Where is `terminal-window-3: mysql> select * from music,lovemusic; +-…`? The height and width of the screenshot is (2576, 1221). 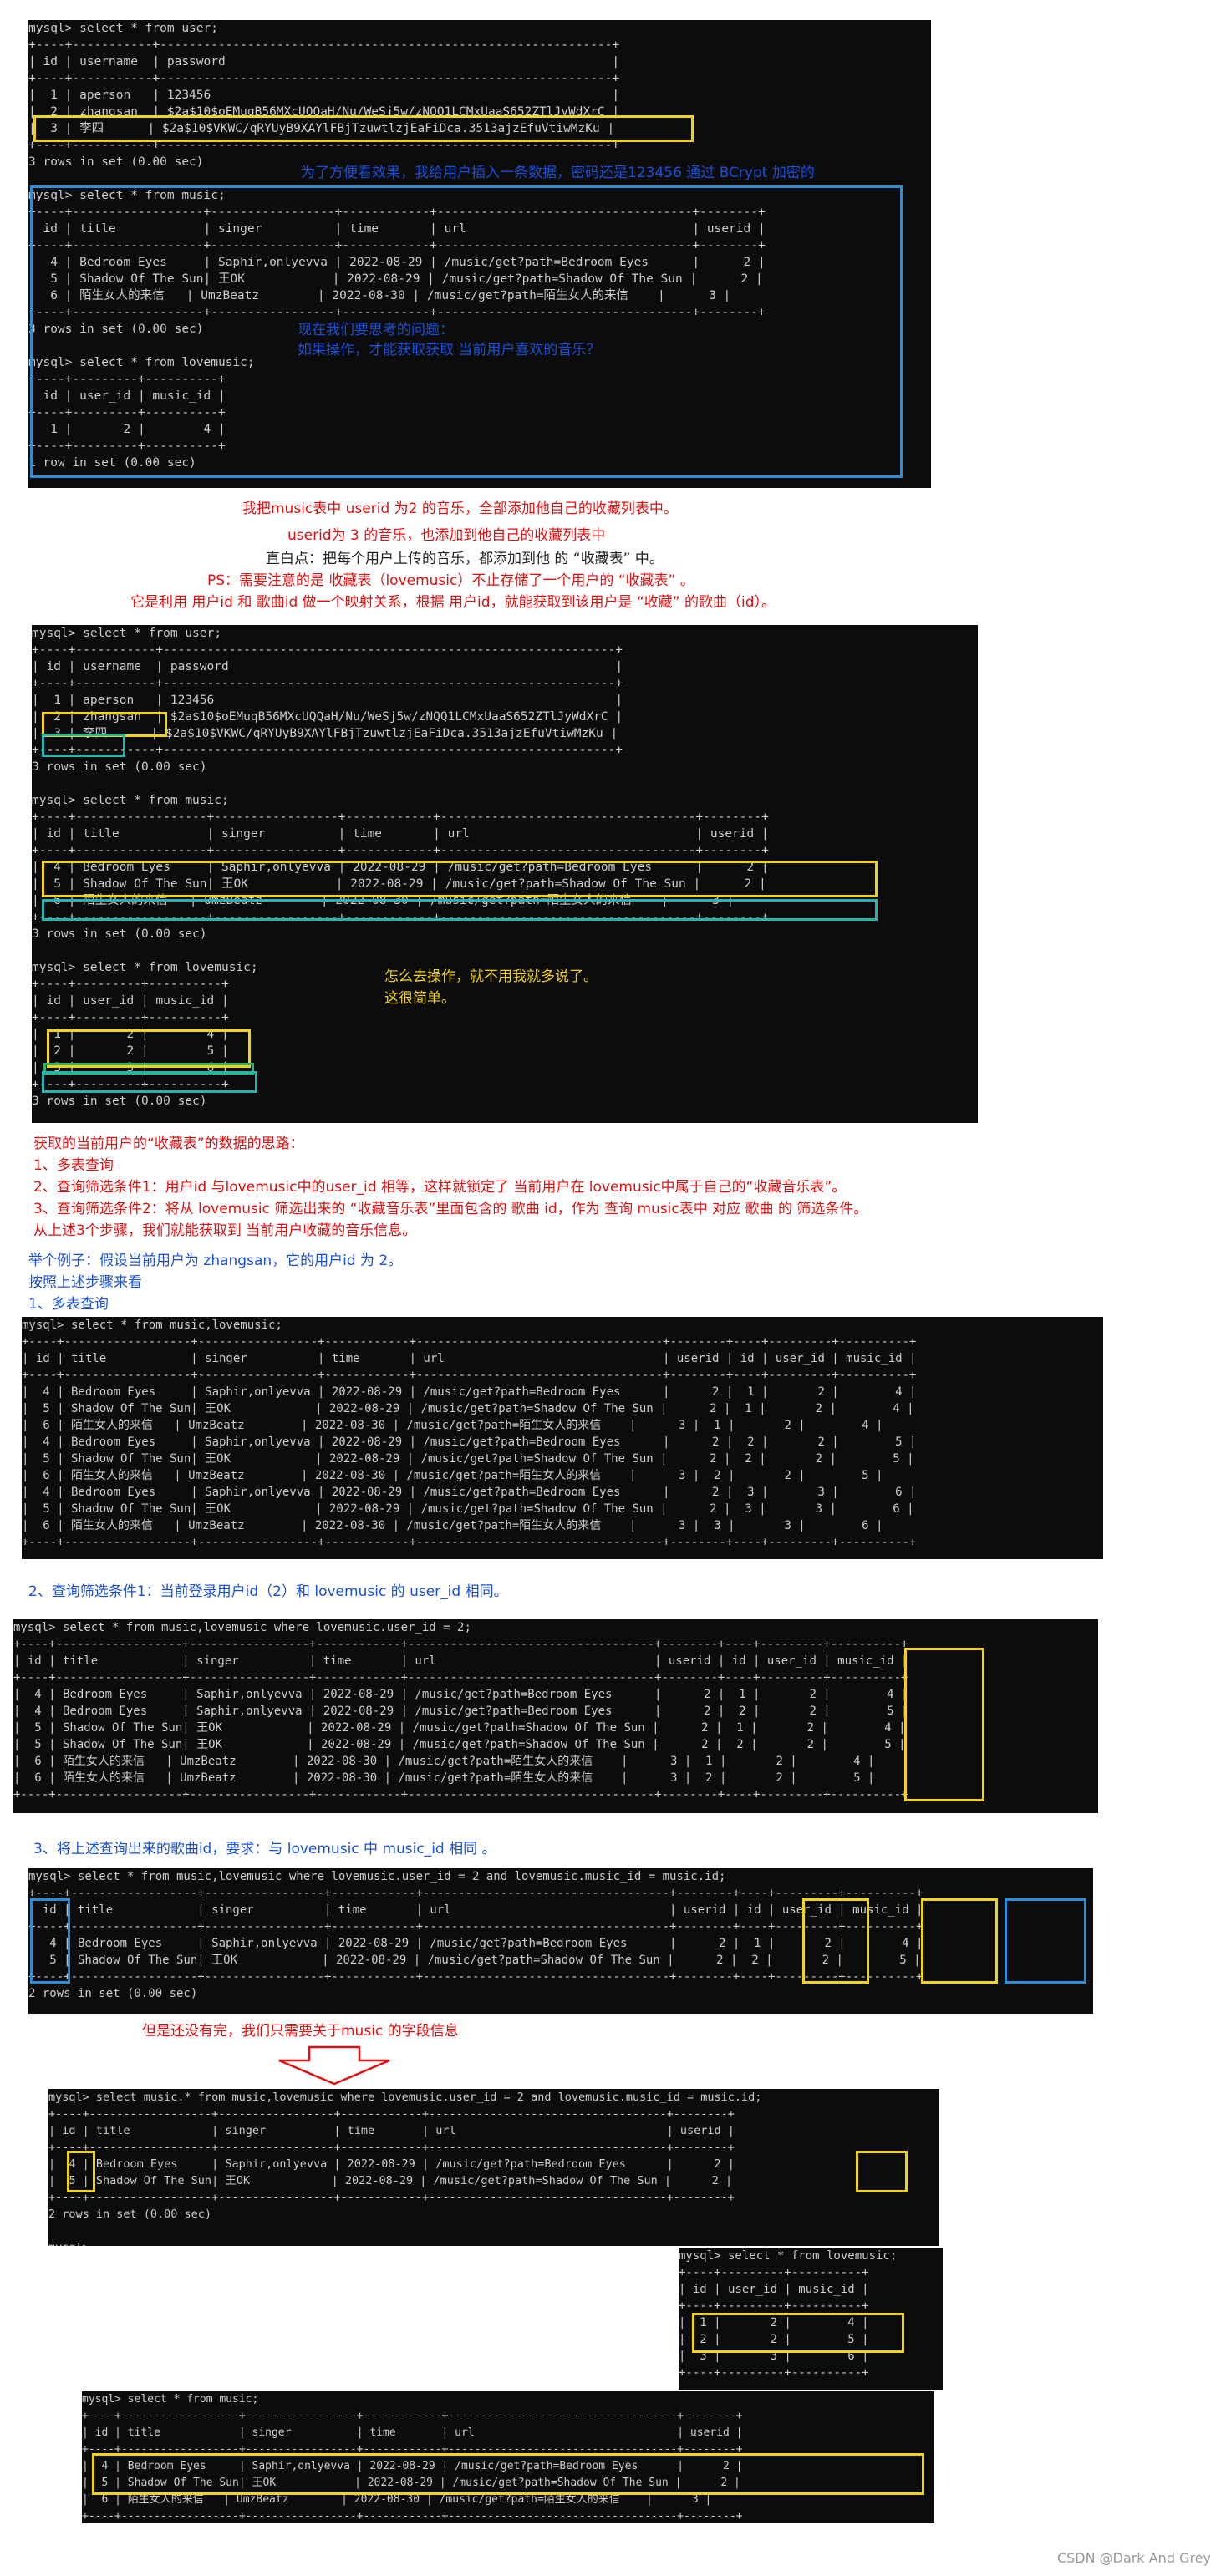 terminal-window-3: mysql> select * from music,lovemusic; +-… is located at coordinates (562, 1438).